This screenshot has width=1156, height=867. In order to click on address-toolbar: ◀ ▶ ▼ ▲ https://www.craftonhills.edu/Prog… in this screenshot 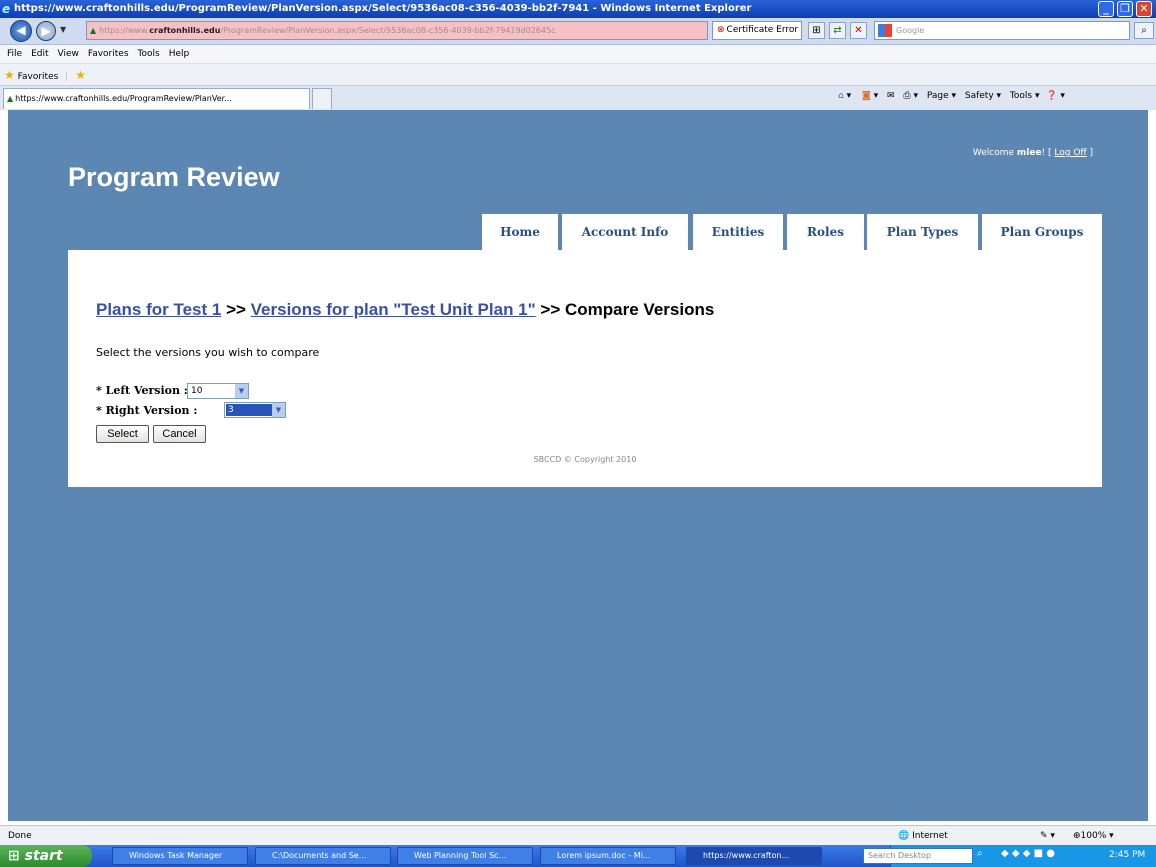, I will do `click(578, 31)`.